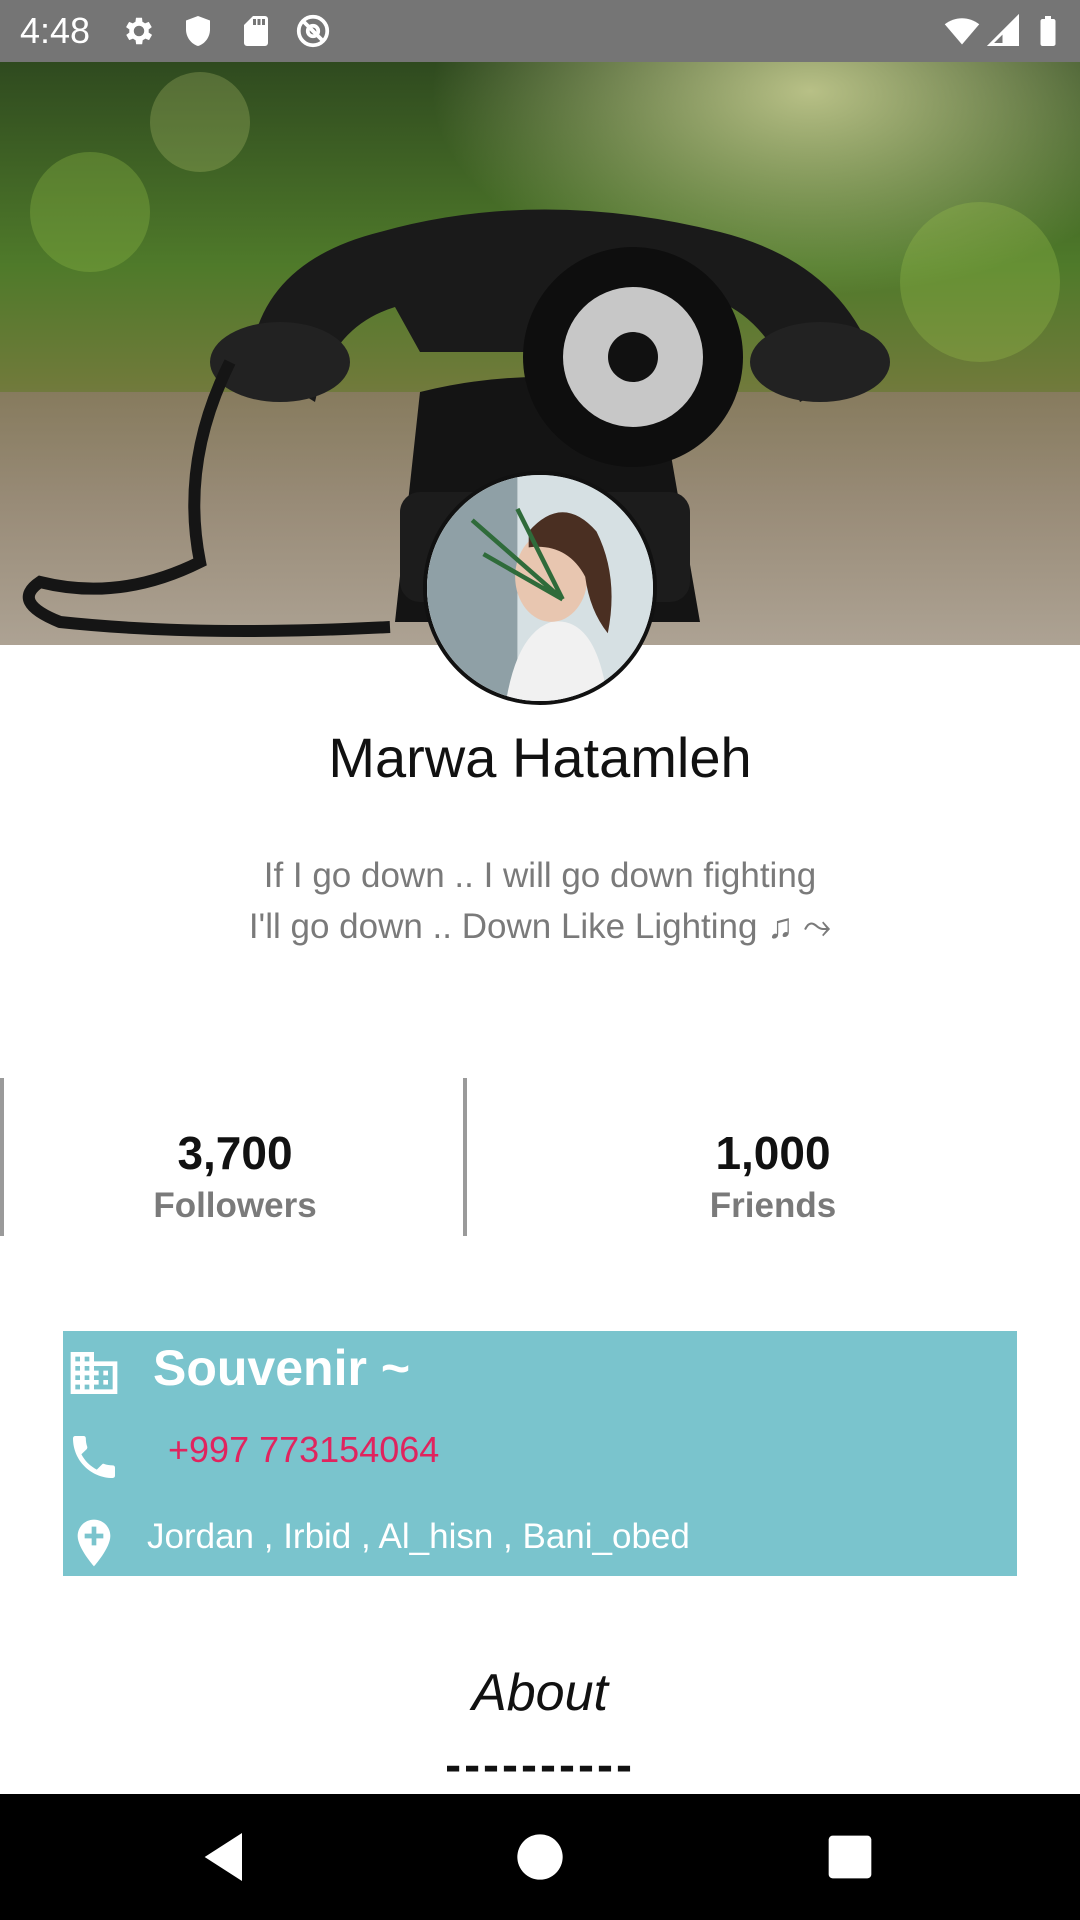 The image size is (1080, 1920). I want to click on phone-icon, so click(94, 1457).